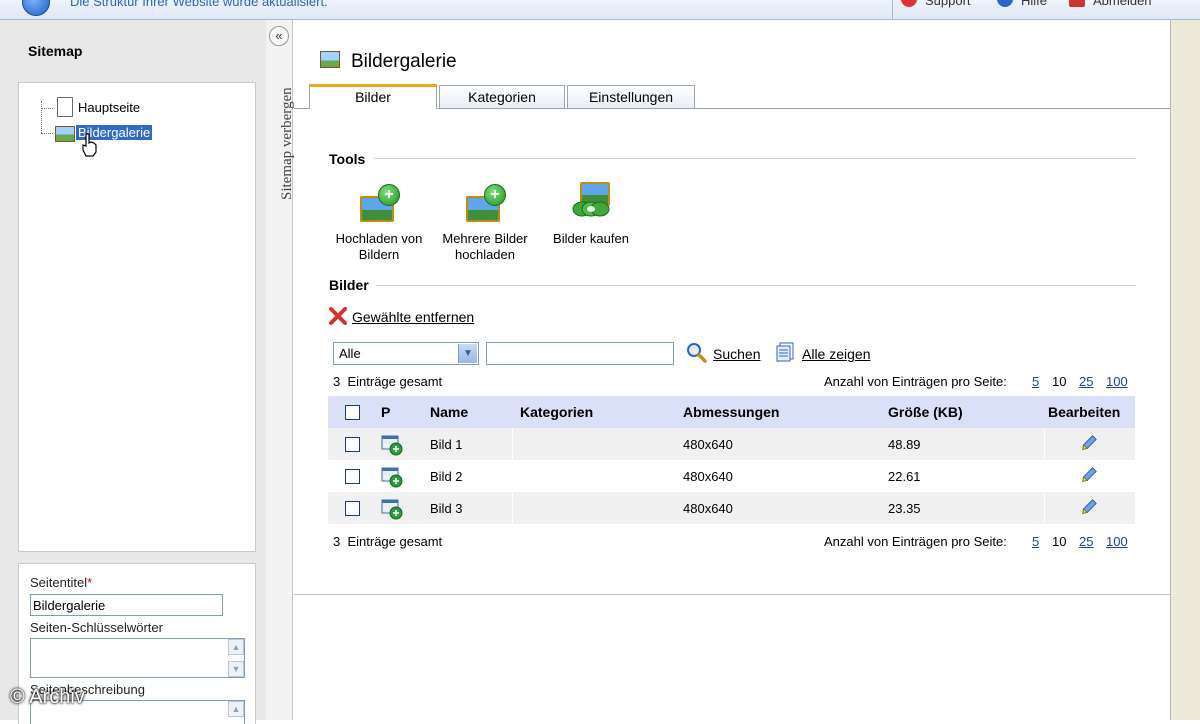 The width and height of the screenshot is (1200, 724). Describe the element at coordinates (379, 222) in the screenshot. I see `tool-upload-image: + Hochladen von Bildern` at that location.